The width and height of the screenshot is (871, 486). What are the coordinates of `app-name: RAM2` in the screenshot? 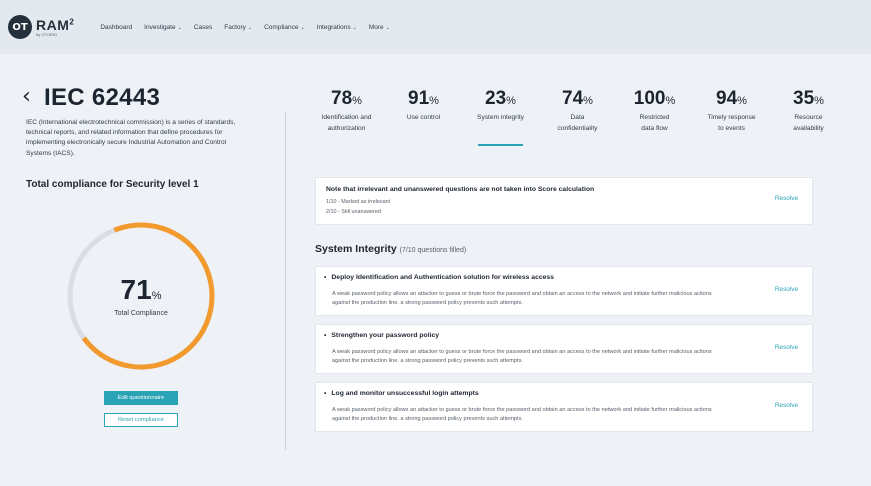 It's located at (55, 24).